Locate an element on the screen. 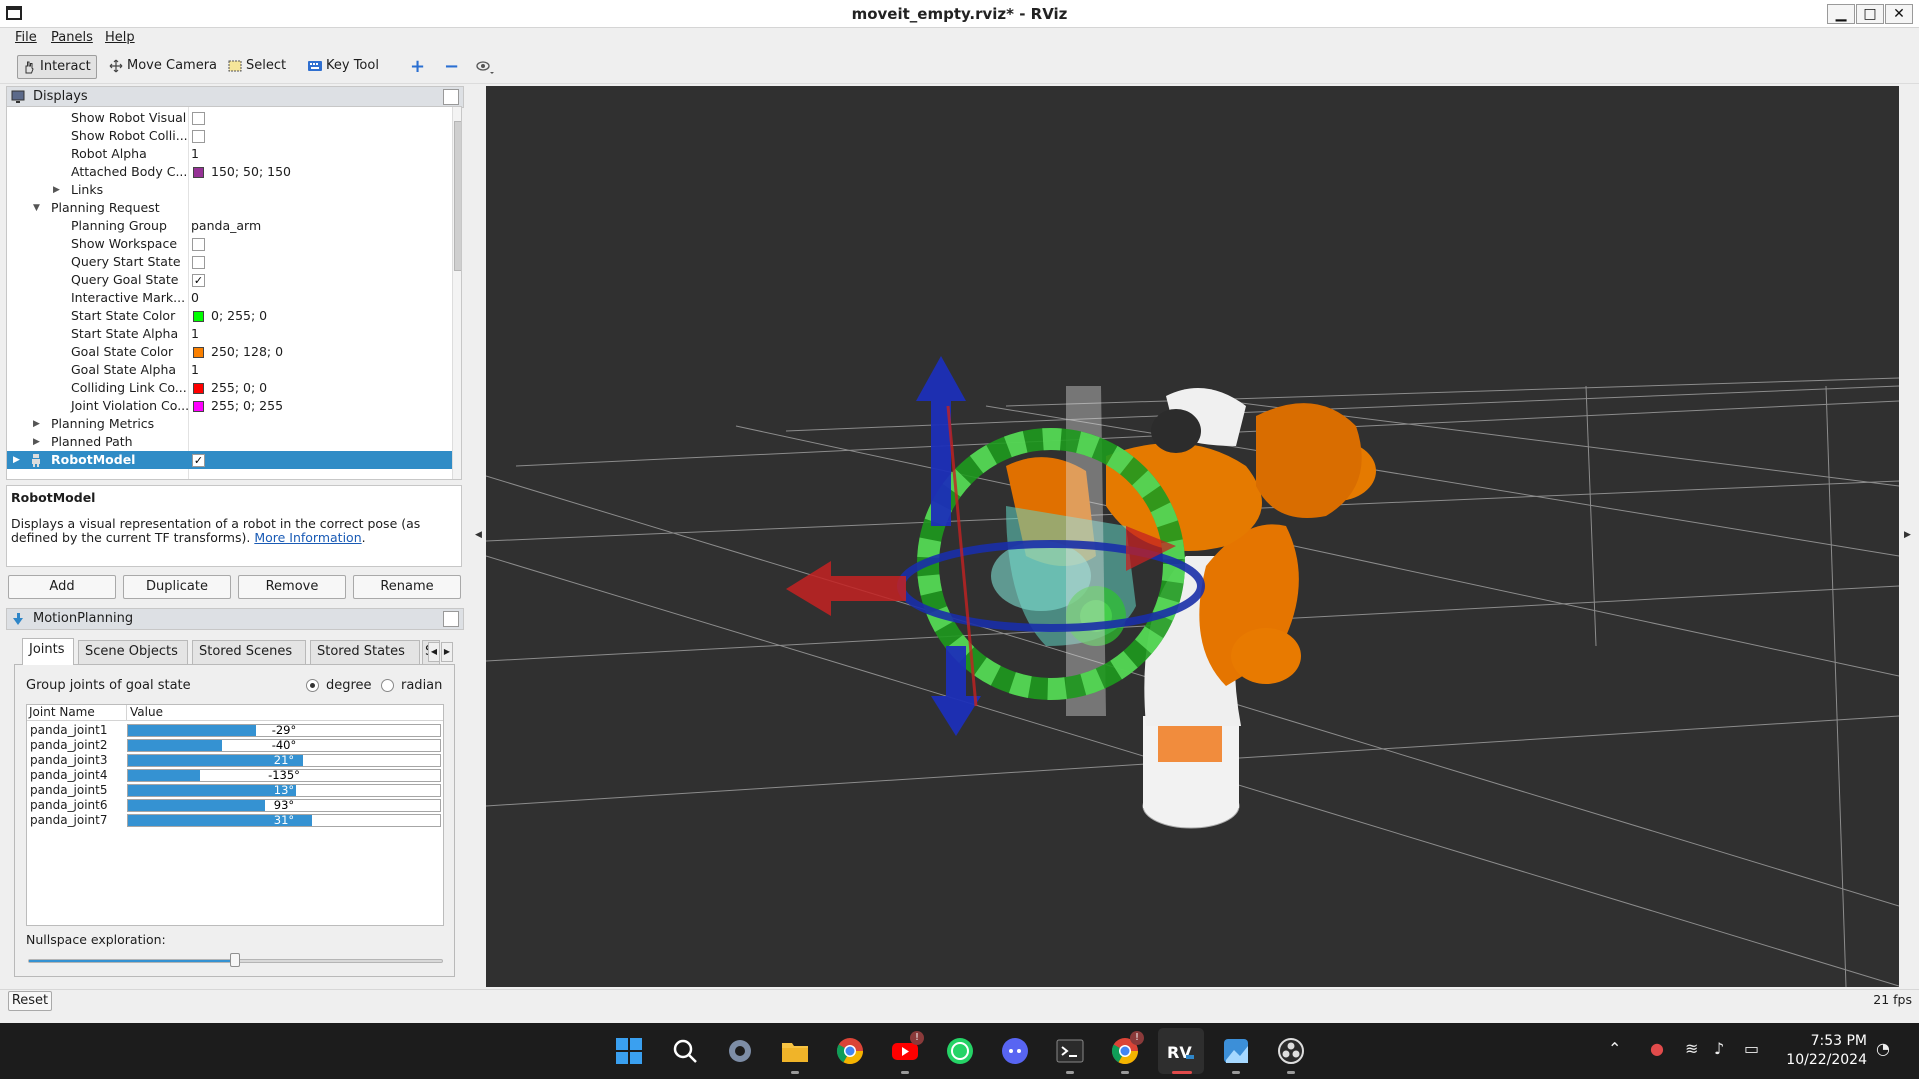 This screenshot has height=1079, width=1919. notifications-bell-icon: ◔ is located at coordinates (1883, 1048).